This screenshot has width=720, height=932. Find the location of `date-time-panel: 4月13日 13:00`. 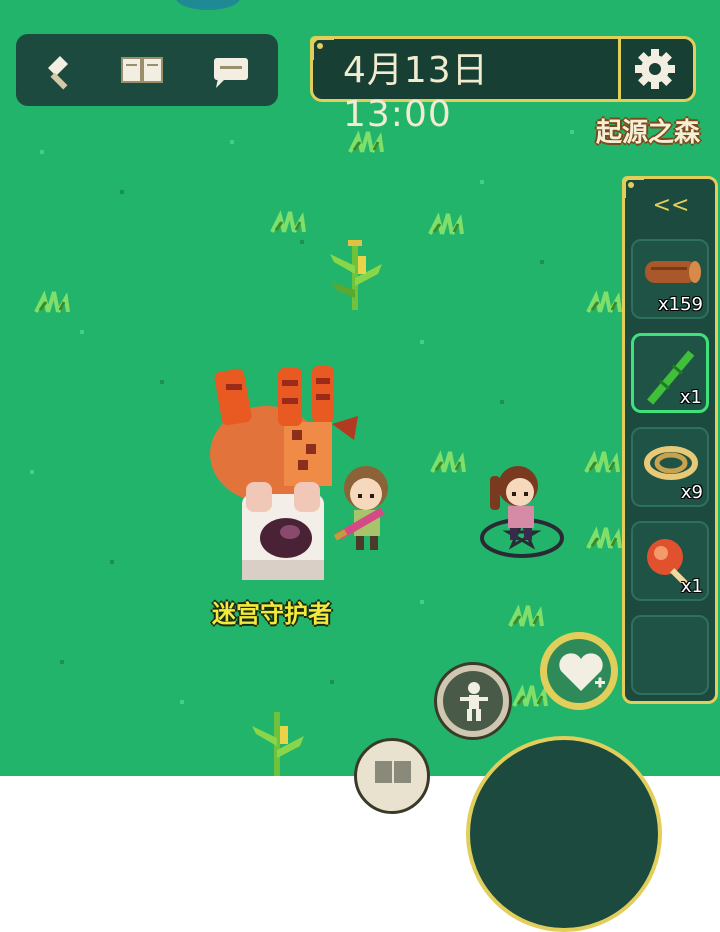

date-time-panel: 4月13日 13:00 is located at coordinates (503, 85).